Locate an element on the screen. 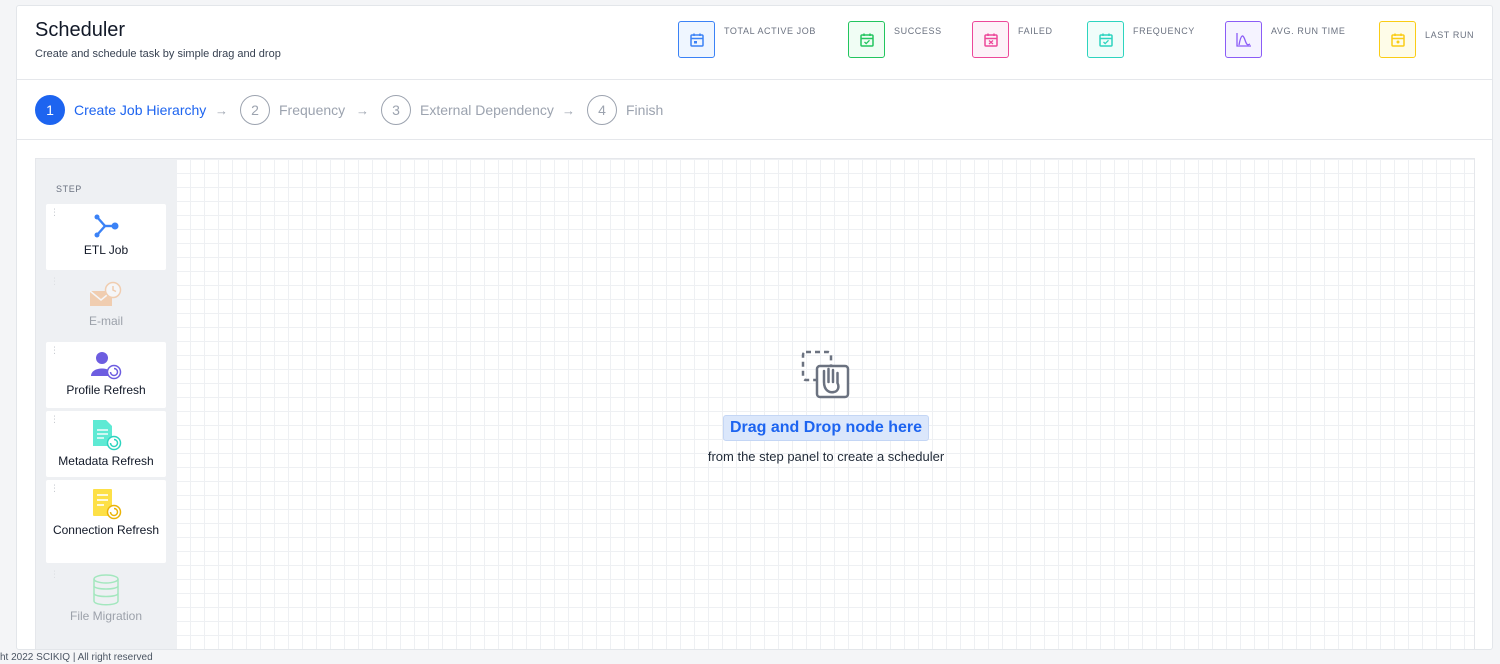 The width and height of the screenshot is (1500, 664). node-label: File Migration is located at coordinates (106, 616).